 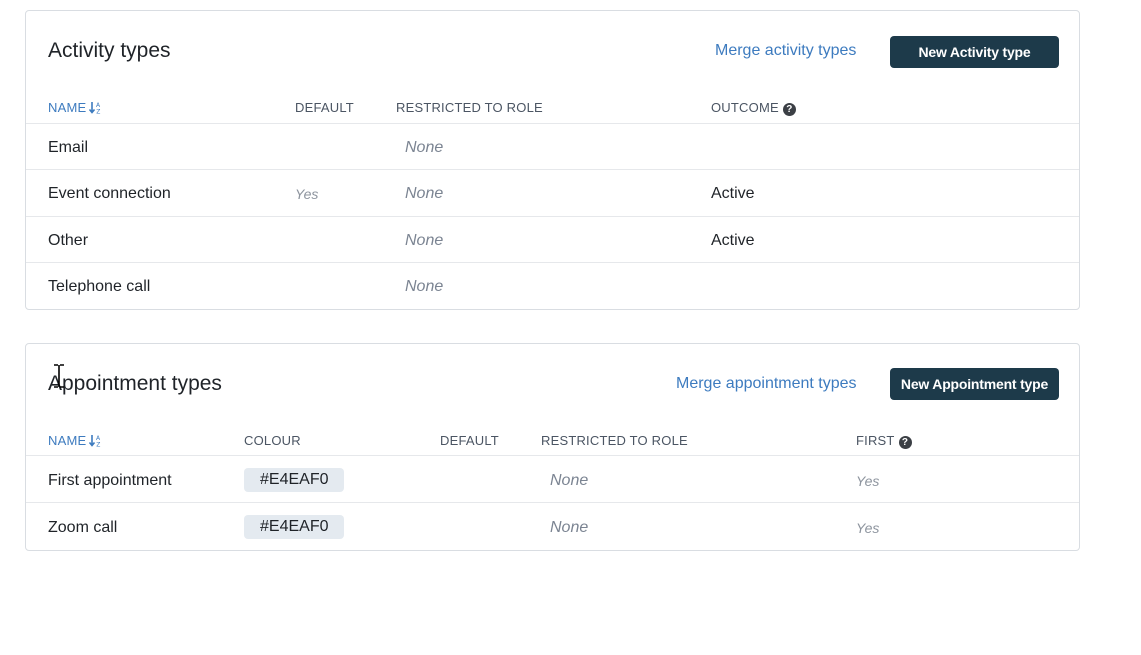 What do you see at coordinates (83, 527) in the screenshot?
I see `row-name: Zoom call` at bounding box center [83, 527].